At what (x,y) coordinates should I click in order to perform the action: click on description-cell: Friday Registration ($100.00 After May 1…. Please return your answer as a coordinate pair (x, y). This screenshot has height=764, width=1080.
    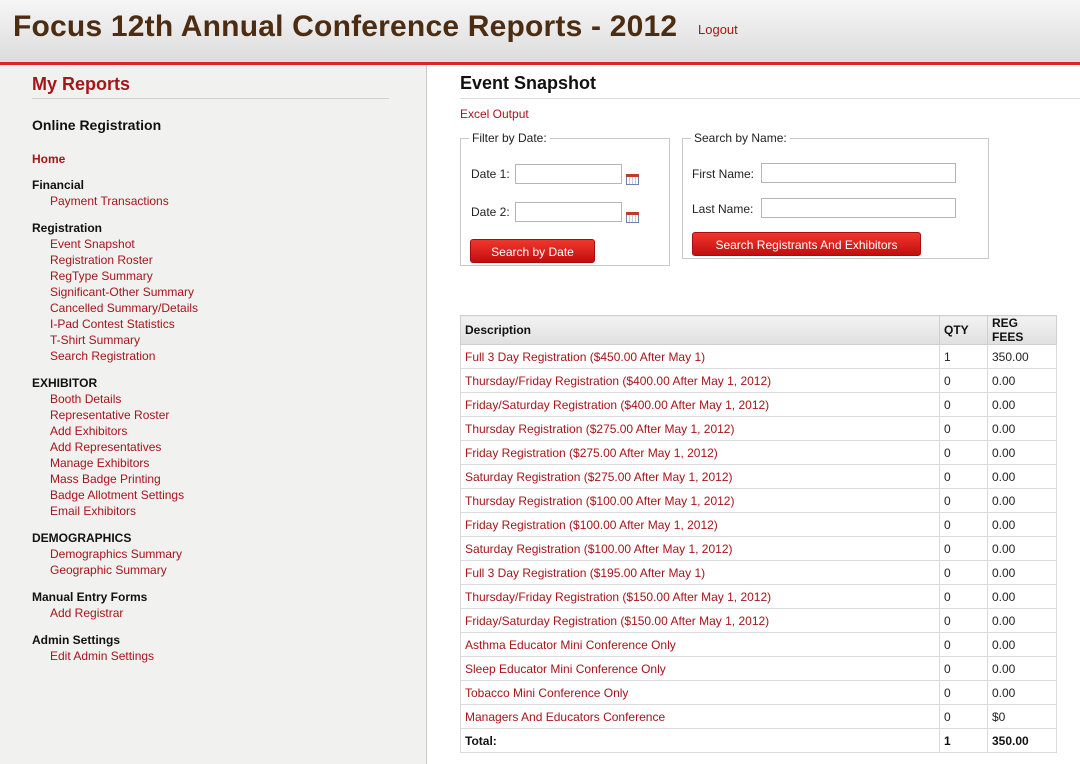
    Looking at the image, I should click on (700, 524).